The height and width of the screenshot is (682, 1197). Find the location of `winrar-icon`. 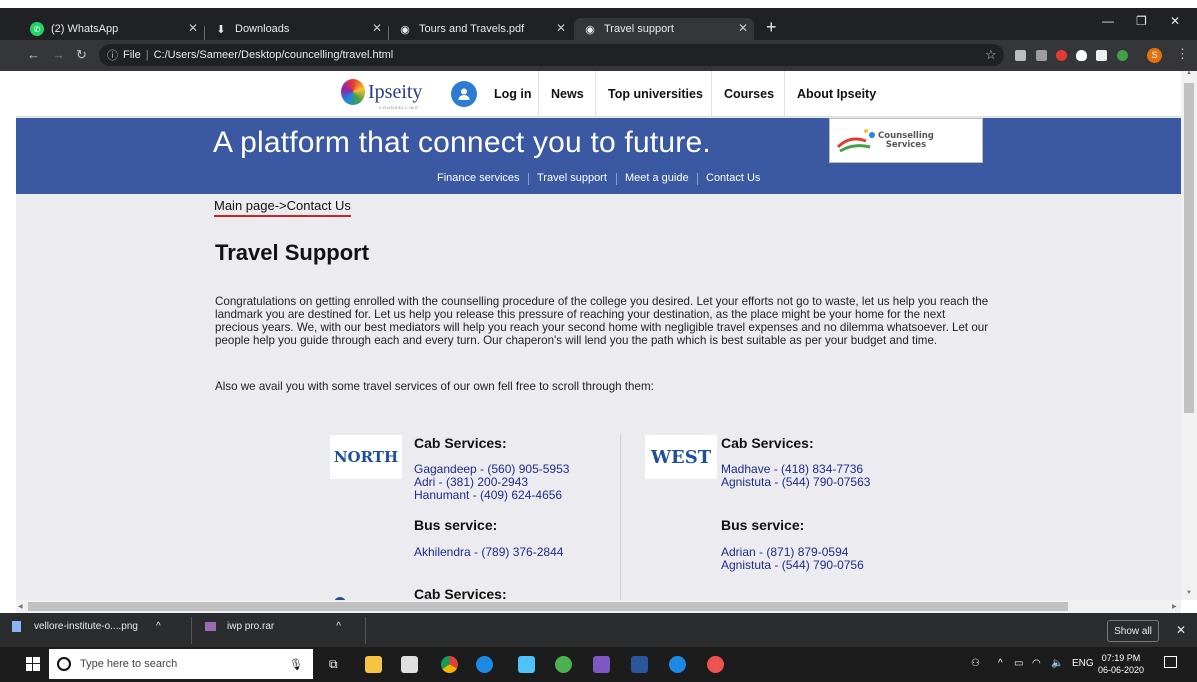

winrar-icon is located at coordinates (601, 664).